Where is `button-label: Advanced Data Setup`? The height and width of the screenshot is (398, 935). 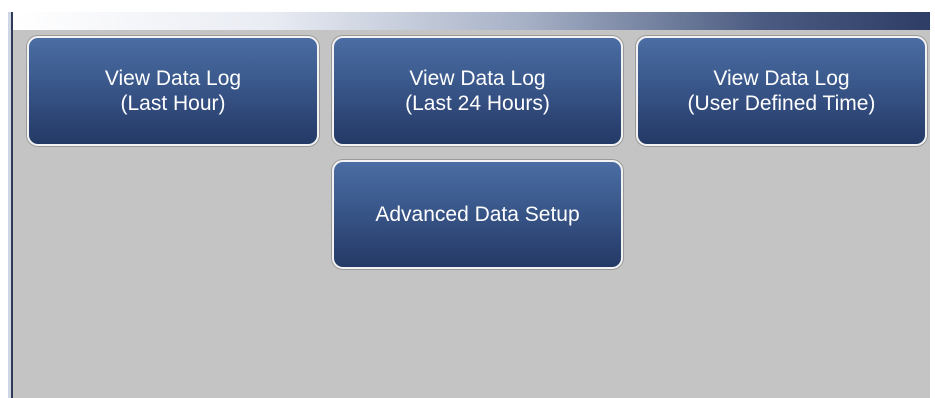 button-label: Advanced Data Setup is located at coordinates (477, 214).